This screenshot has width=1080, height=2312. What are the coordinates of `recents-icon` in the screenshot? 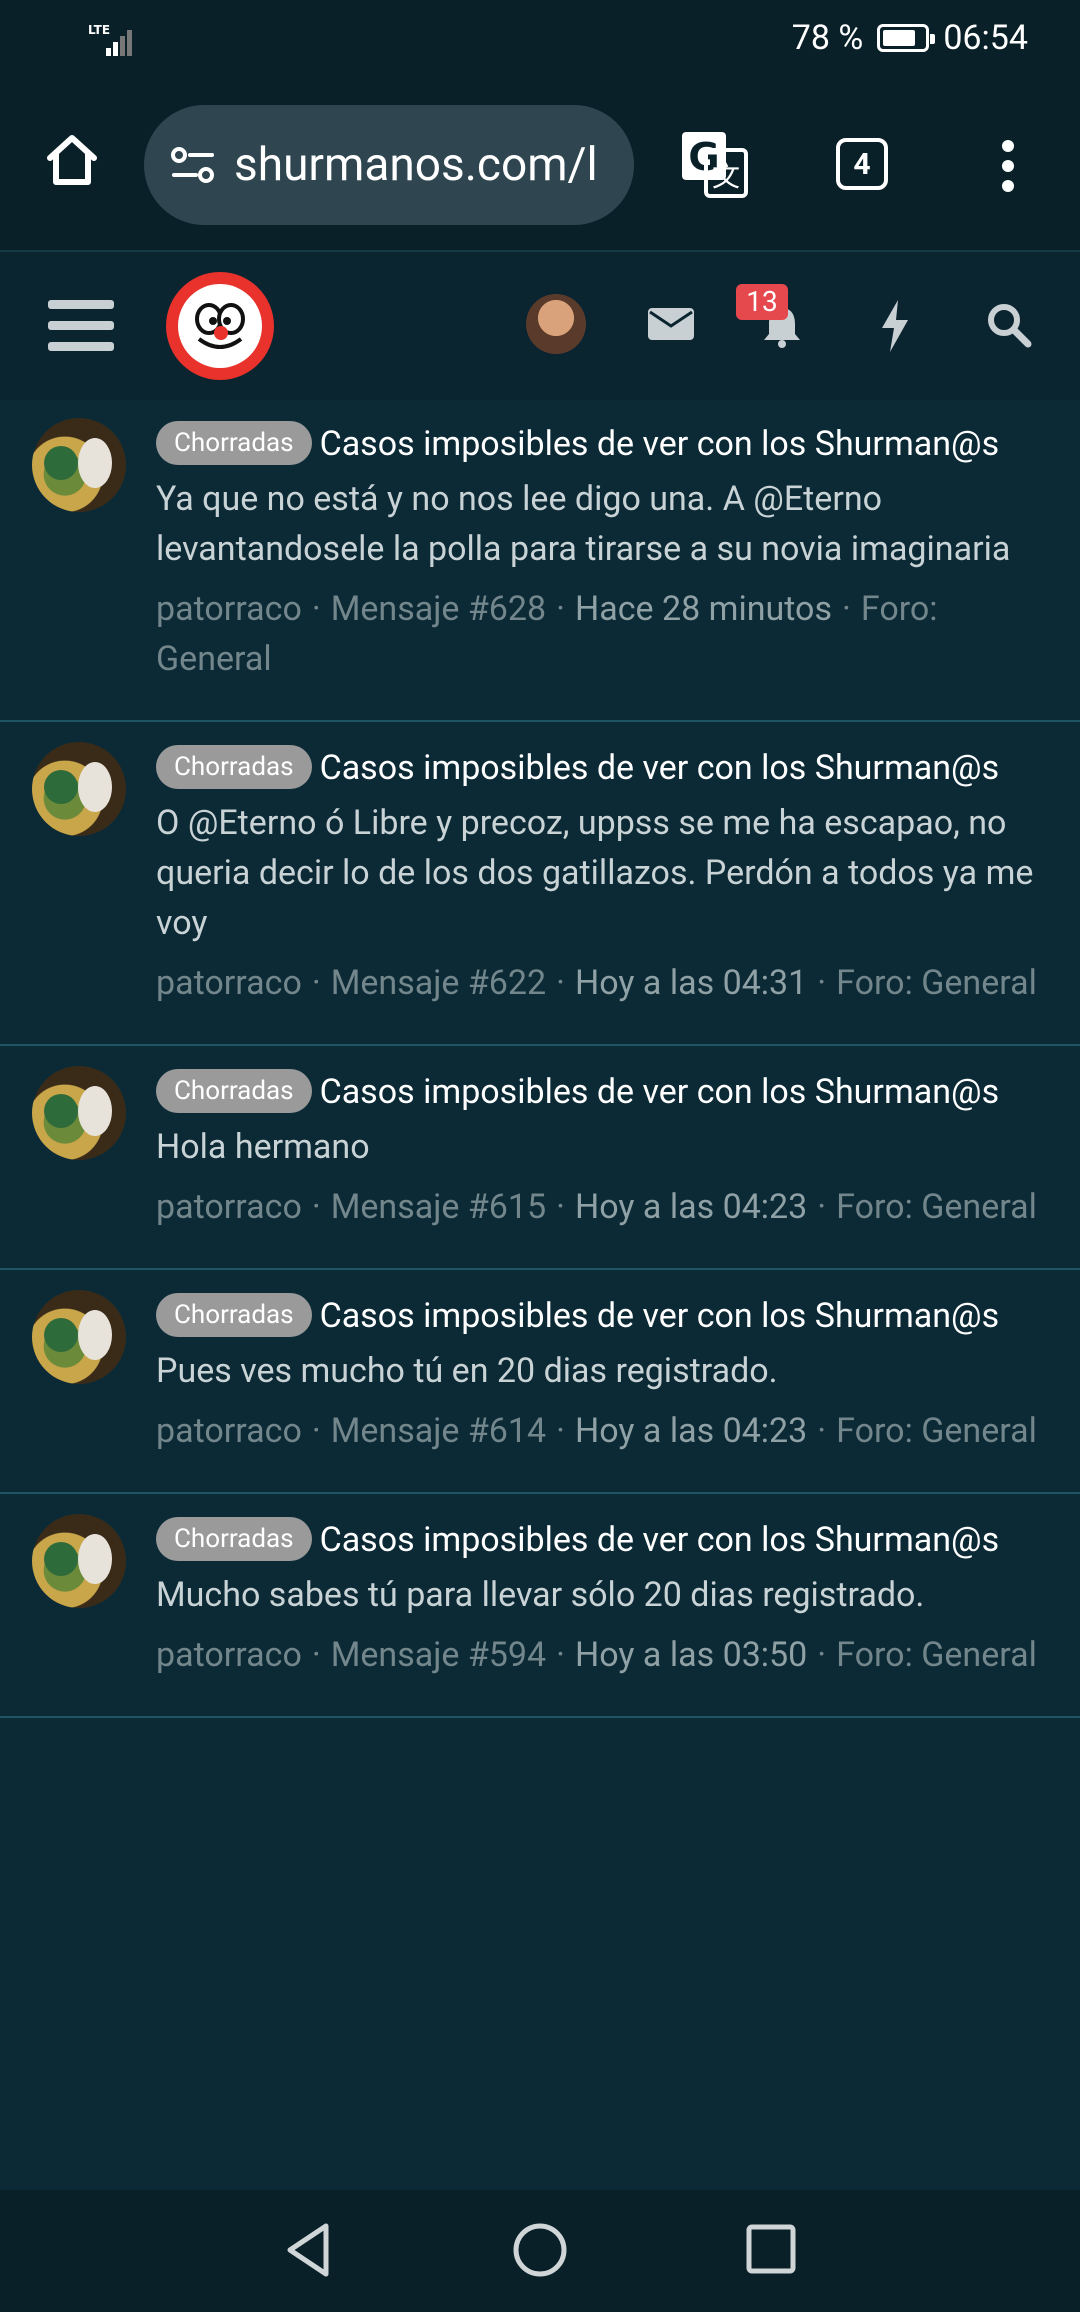 It's located at (771, 2249).